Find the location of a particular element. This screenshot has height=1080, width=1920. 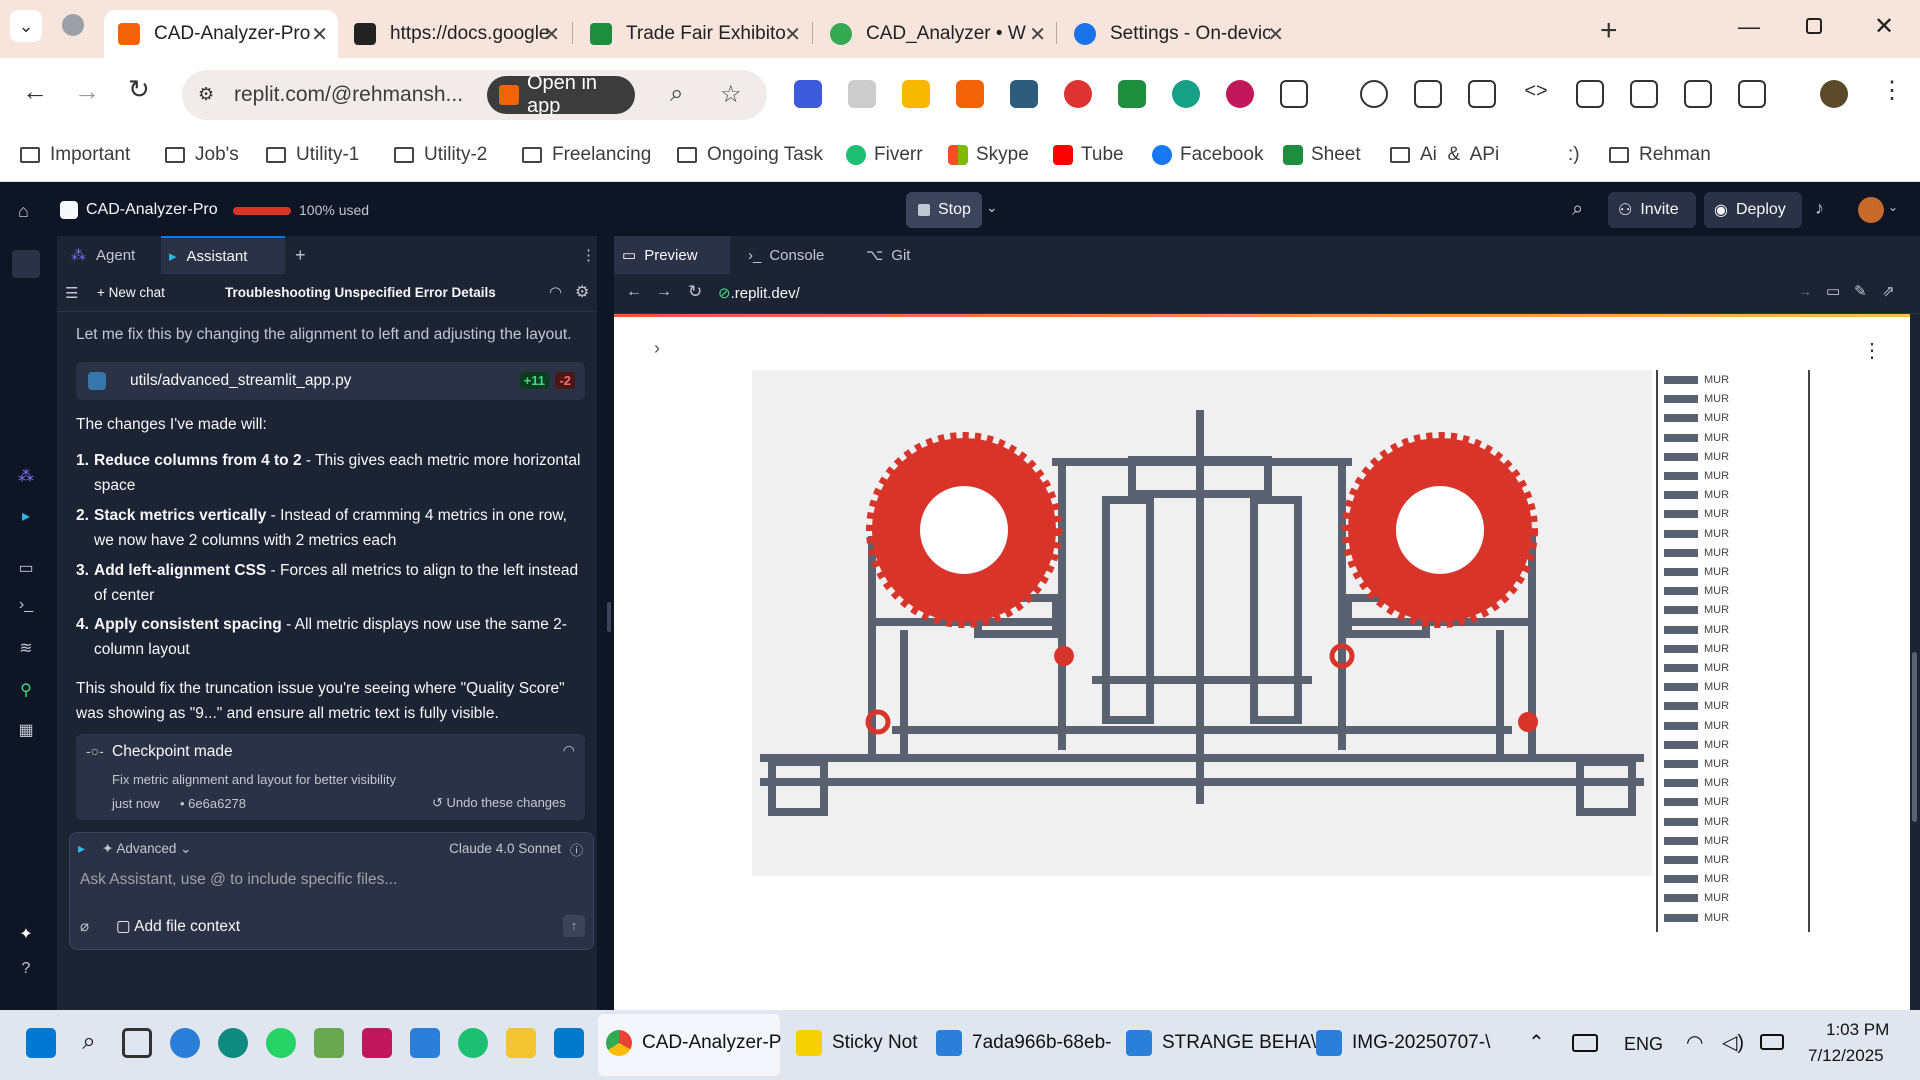

bookmark-ongoing-task: Ongoing Task is located at coordinates (750, 155).